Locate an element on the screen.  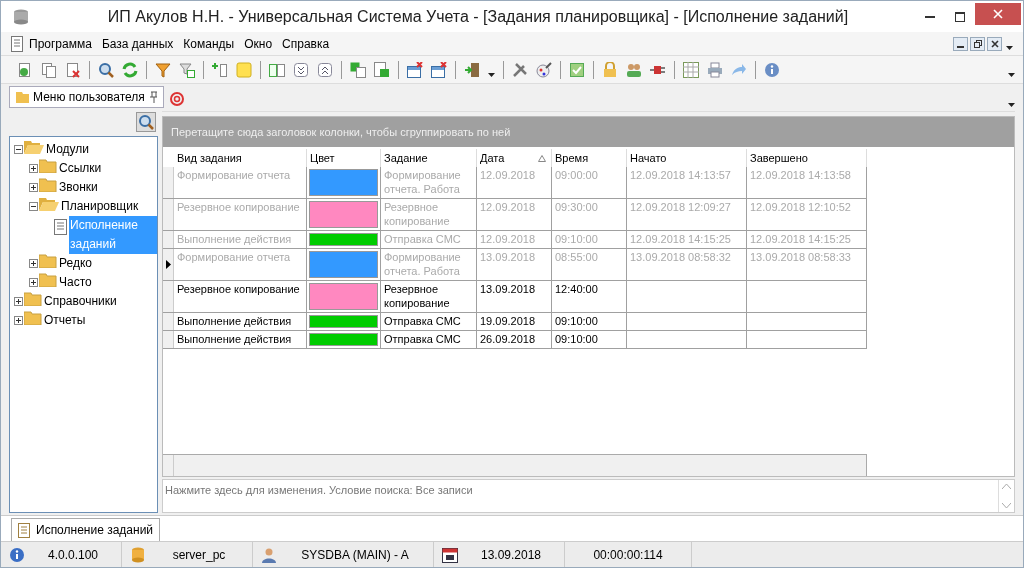
table-cell: 12:40:00 is located at coordinates (576, 289).